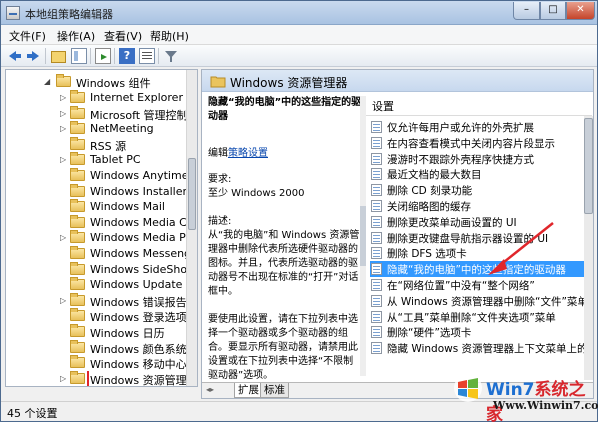 The width and height of the screenshot is (598, 422). Describe the element at coordinates (545, 405) in the screenshot. I see `watermark-url: Www.Winwin7.com` at that location.